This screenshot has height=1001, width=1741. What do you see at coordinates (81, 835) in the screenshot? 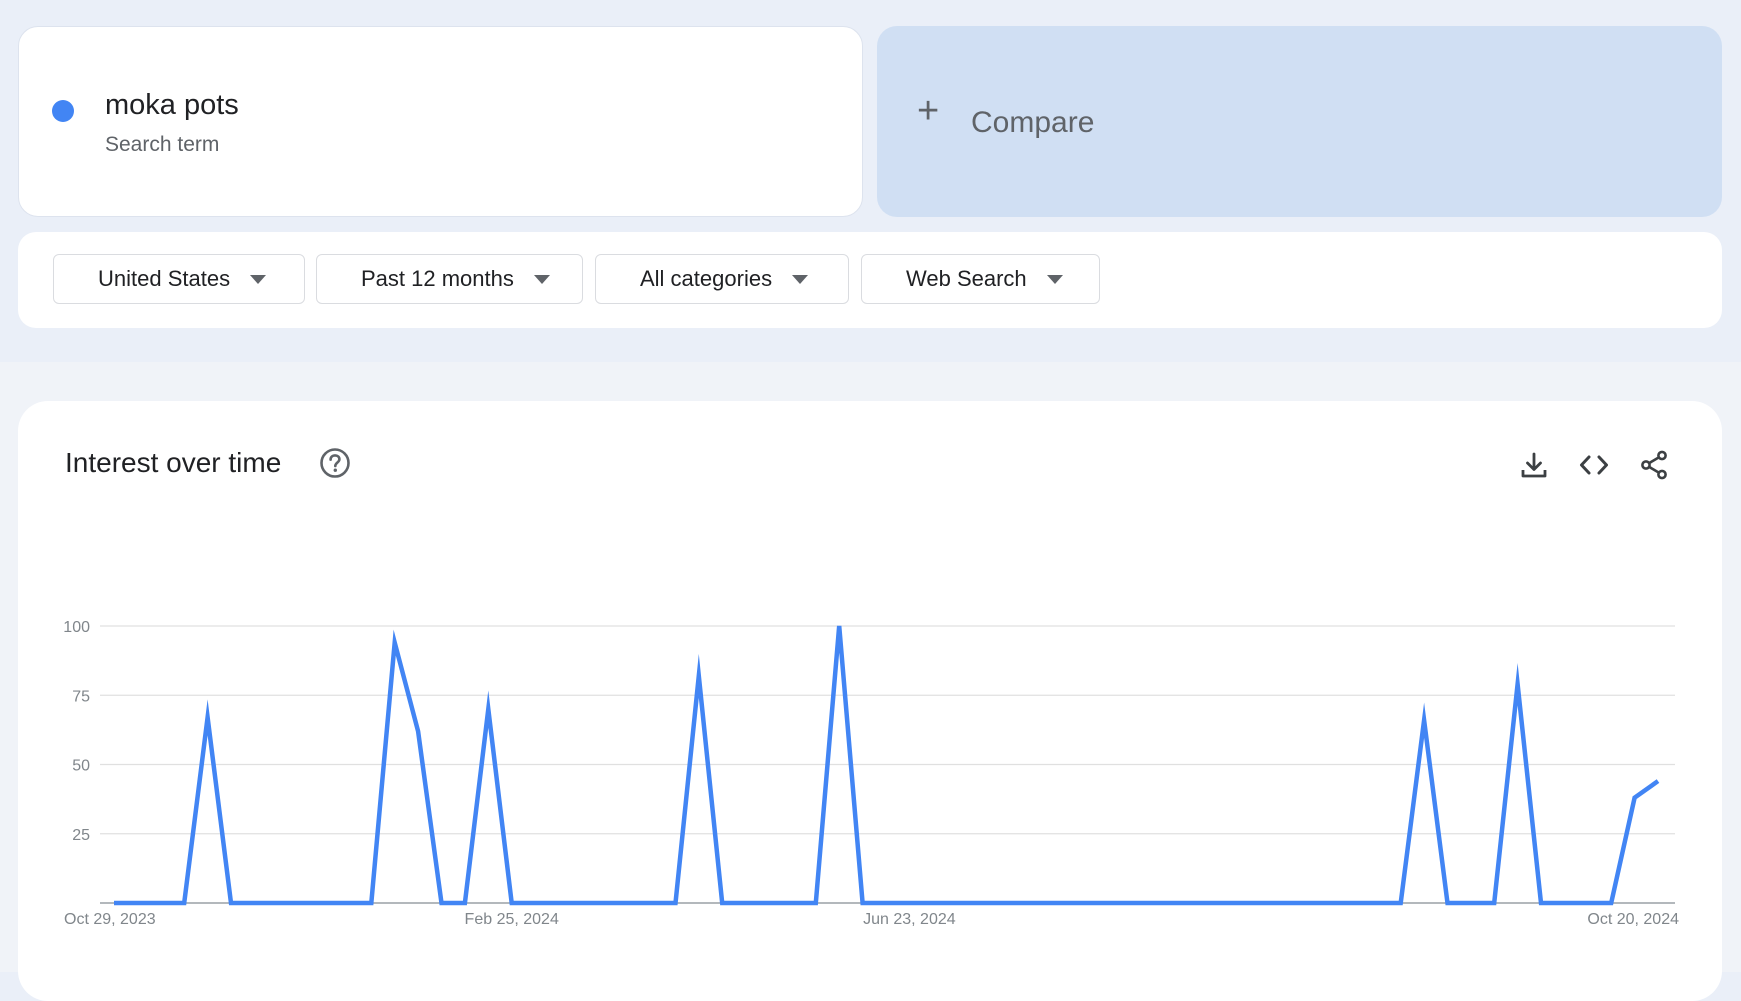
I see `y-tick-label: 25` at bounding box center [81, 835].